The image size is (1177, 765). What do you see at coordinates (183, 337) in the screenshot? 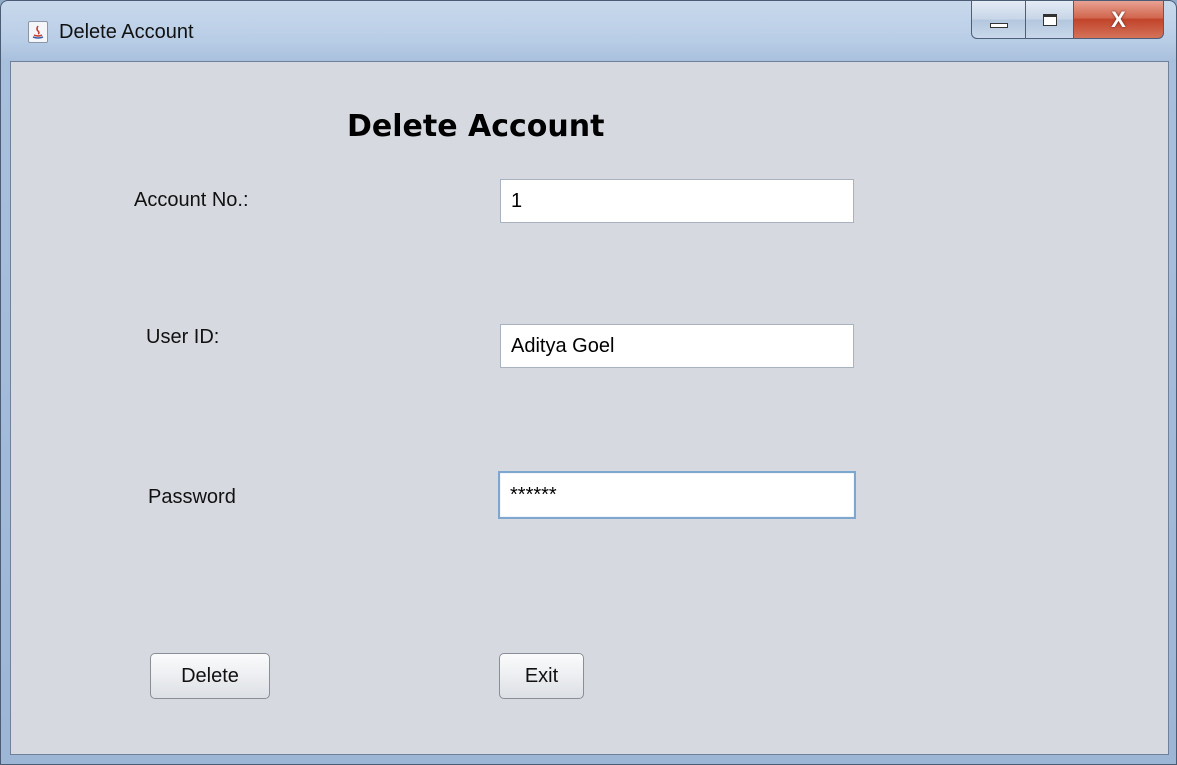
I see `user-id-label: User ID:` at bounding box center [183, 337].